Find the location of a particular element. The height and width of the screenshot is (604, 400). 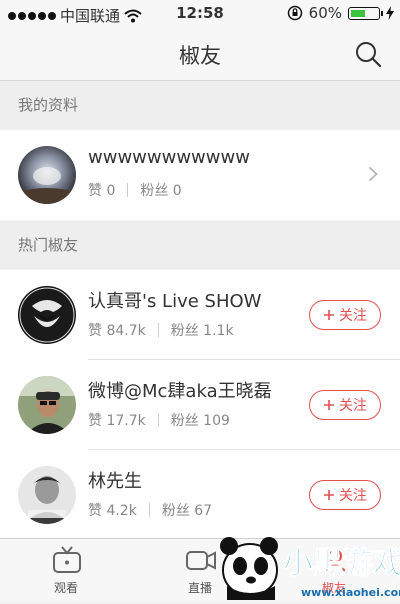

user-name: 认真哥's Live SHOW is located at coordinates (175, 301).